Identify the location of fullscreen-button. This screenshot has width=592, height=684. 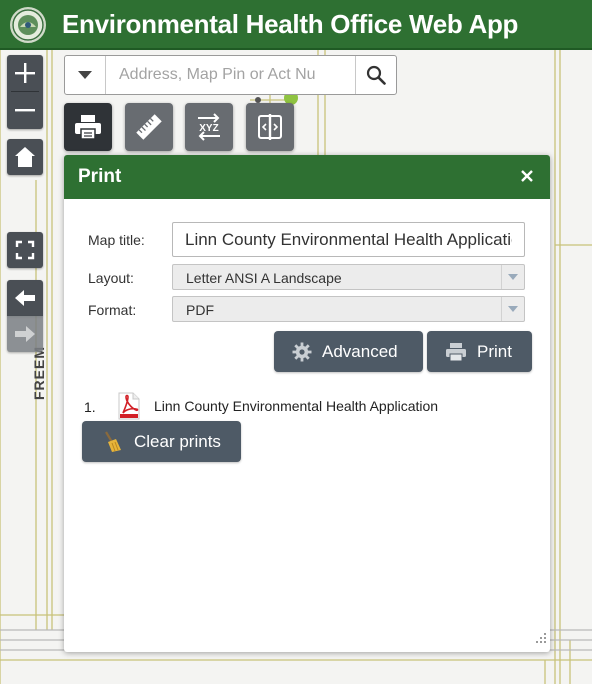
(25, 250).